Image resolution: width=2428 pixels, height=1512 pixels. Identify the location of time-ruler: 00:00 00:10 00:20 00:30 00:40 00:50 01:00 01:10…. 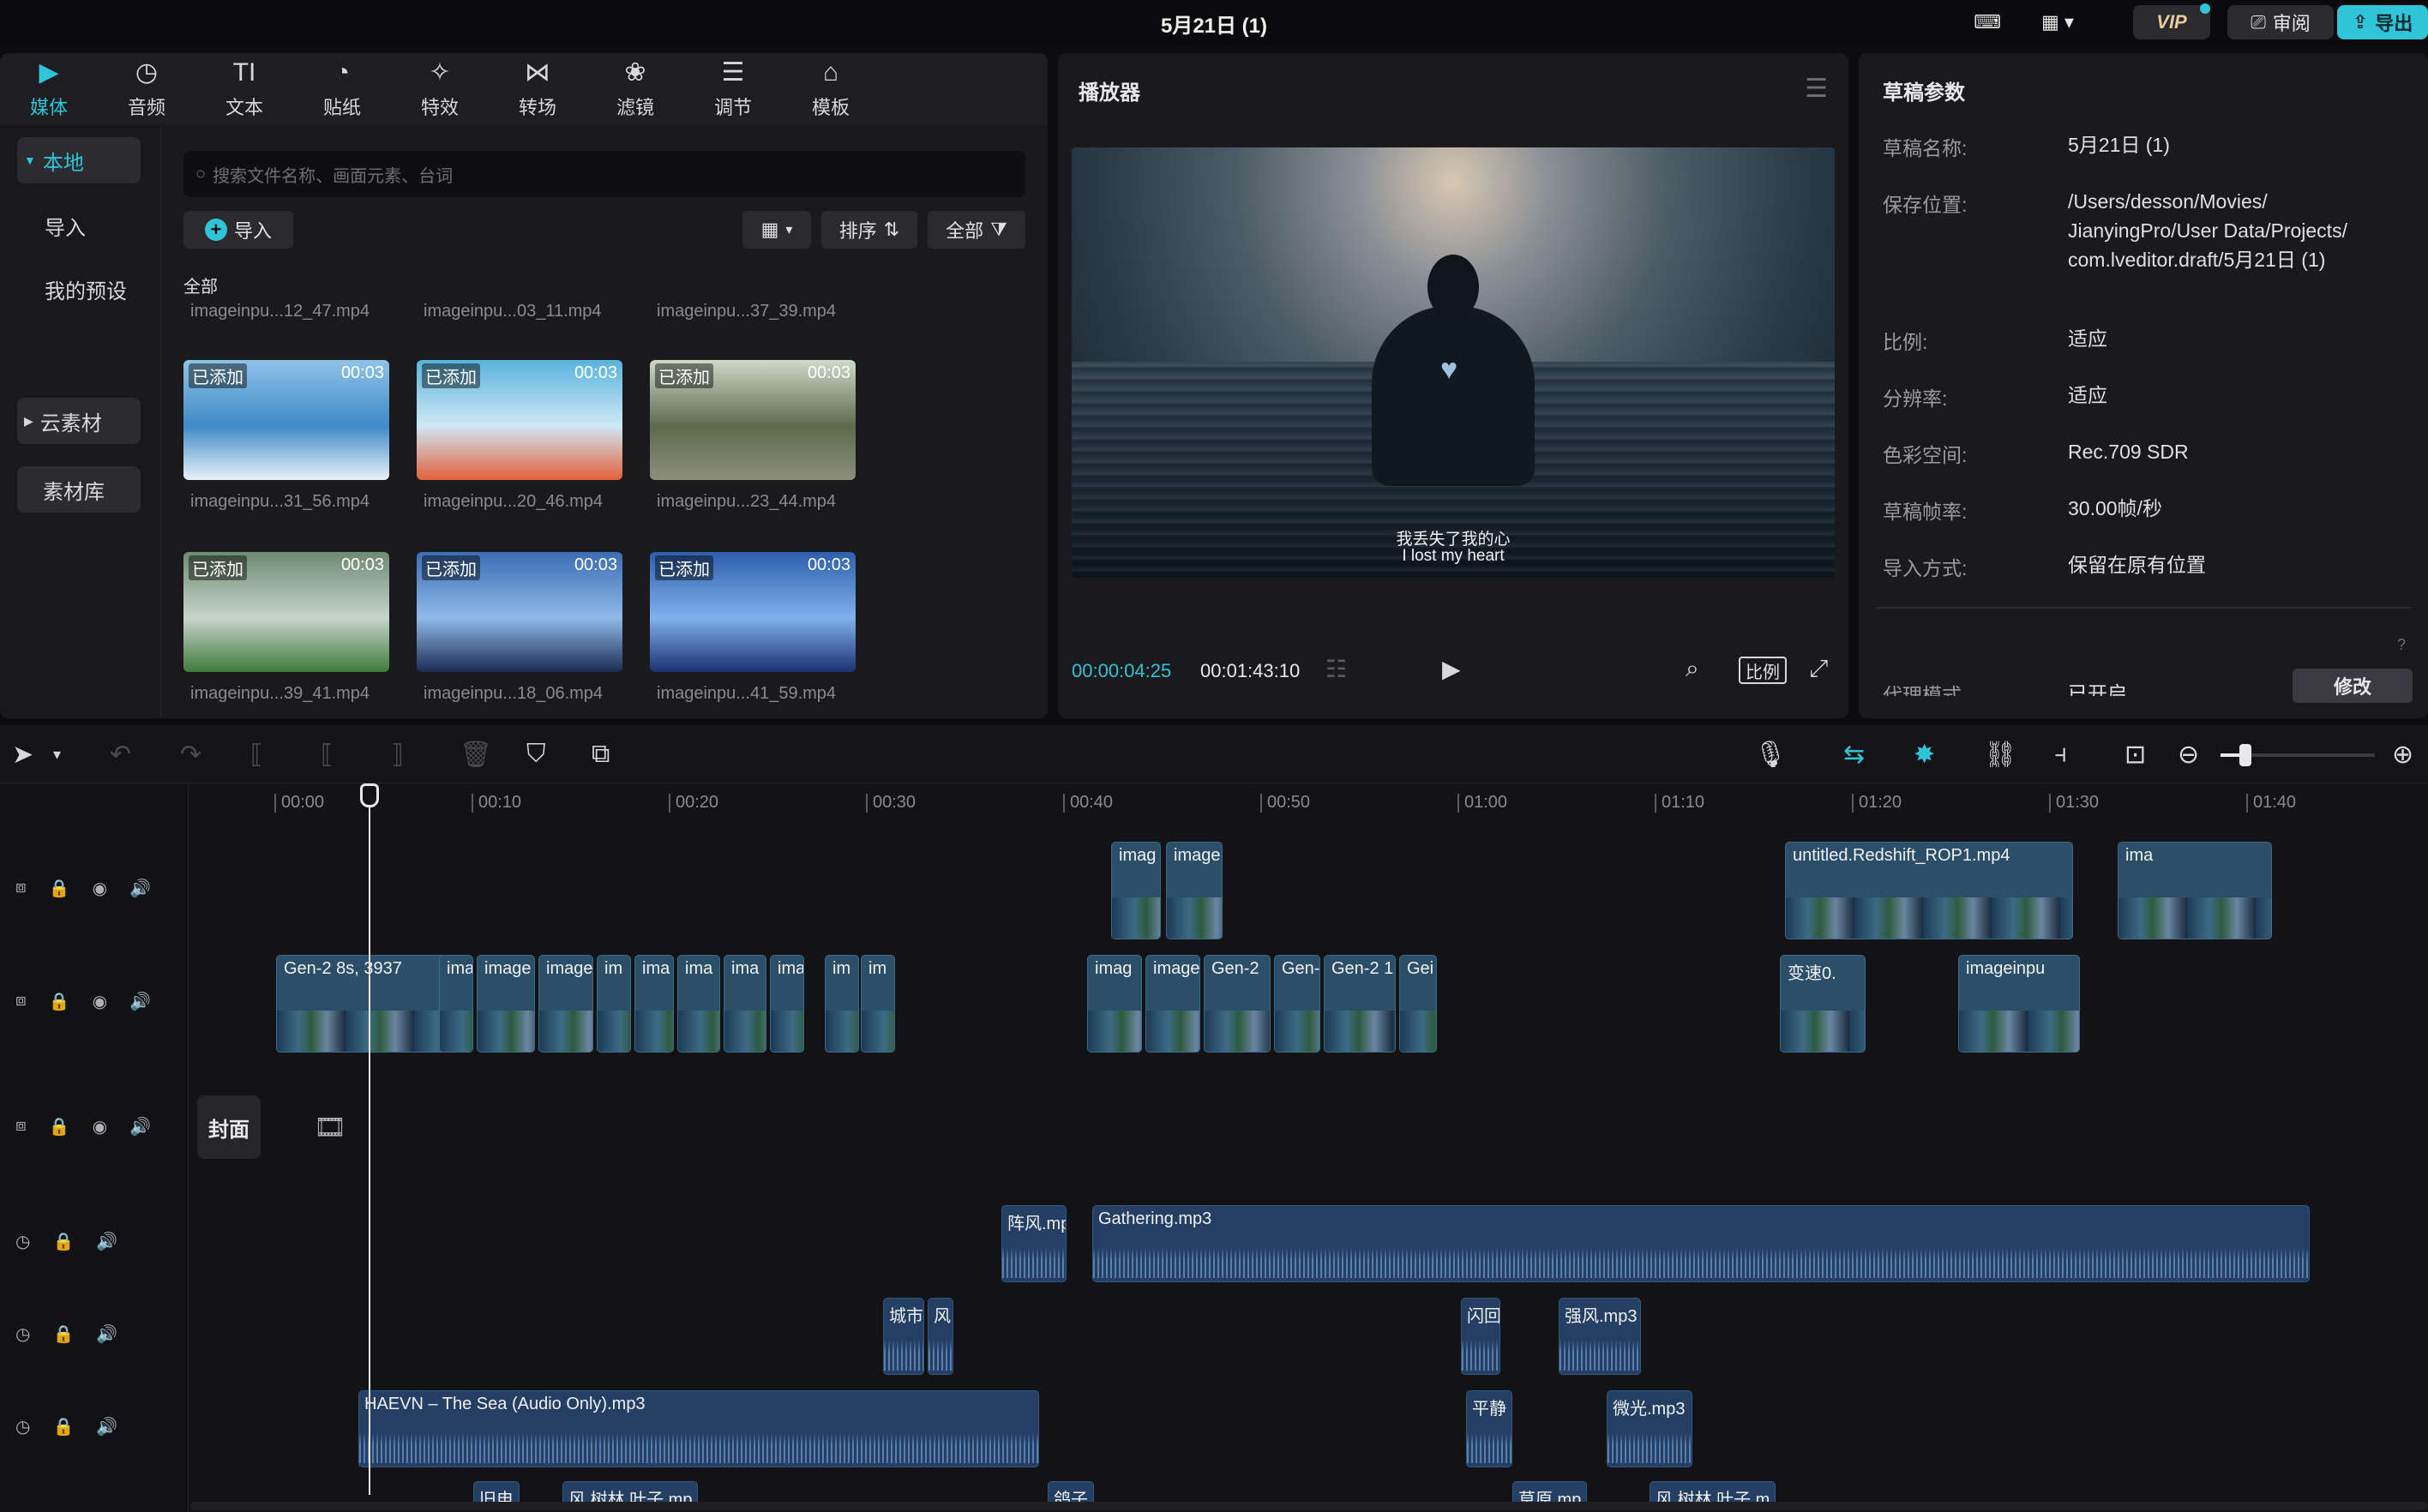
(1351, 800).